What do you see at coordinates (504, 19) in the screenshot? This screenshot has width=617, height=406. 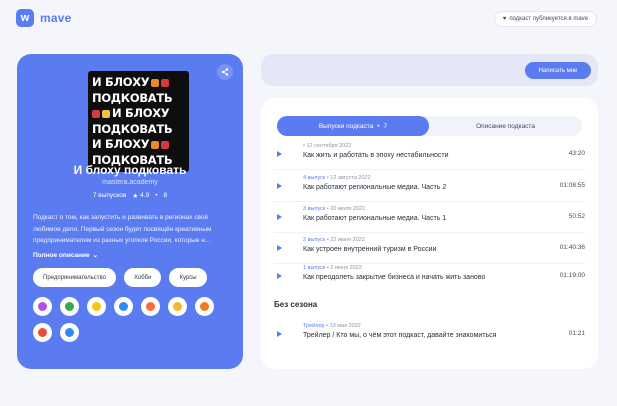 I see `heart-icon: ♥` at bounding box center [504, 19].